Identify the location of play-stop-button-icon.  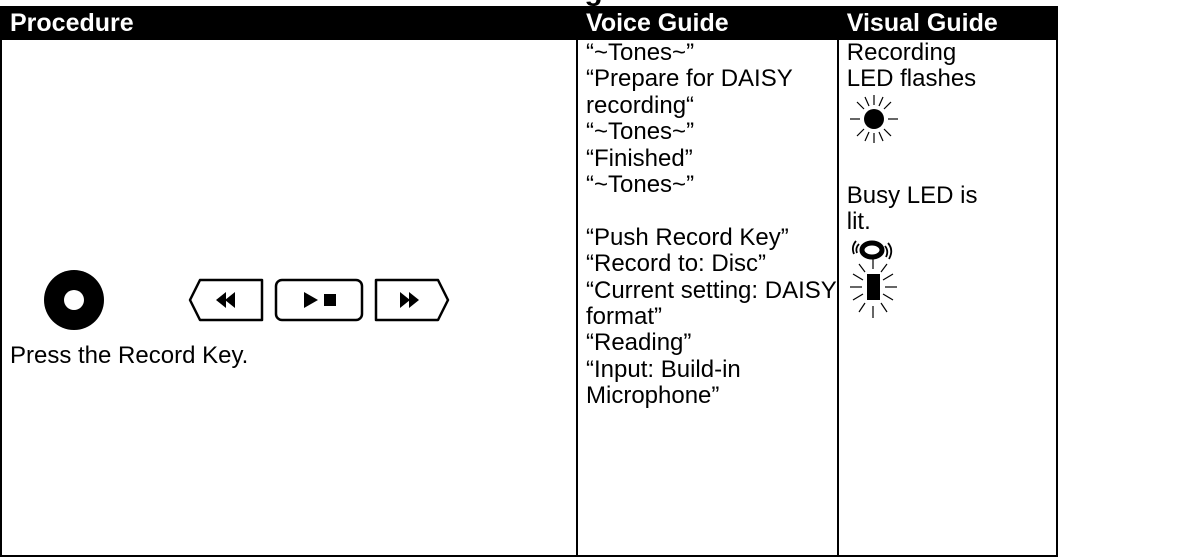
(319, 300).